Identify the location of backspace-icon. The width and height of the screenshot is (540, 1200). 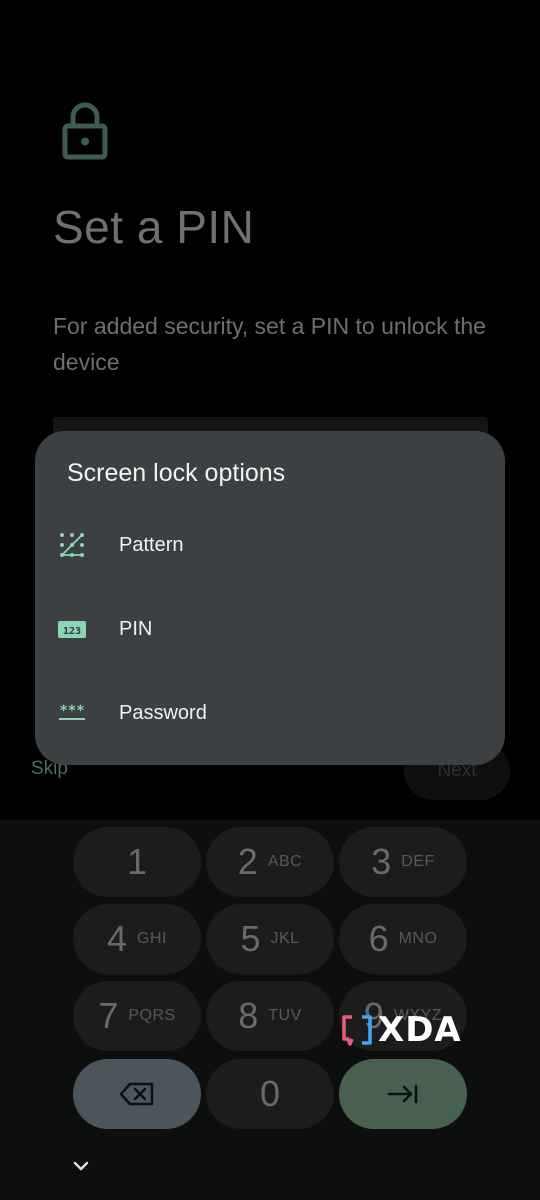
(136, 1094).